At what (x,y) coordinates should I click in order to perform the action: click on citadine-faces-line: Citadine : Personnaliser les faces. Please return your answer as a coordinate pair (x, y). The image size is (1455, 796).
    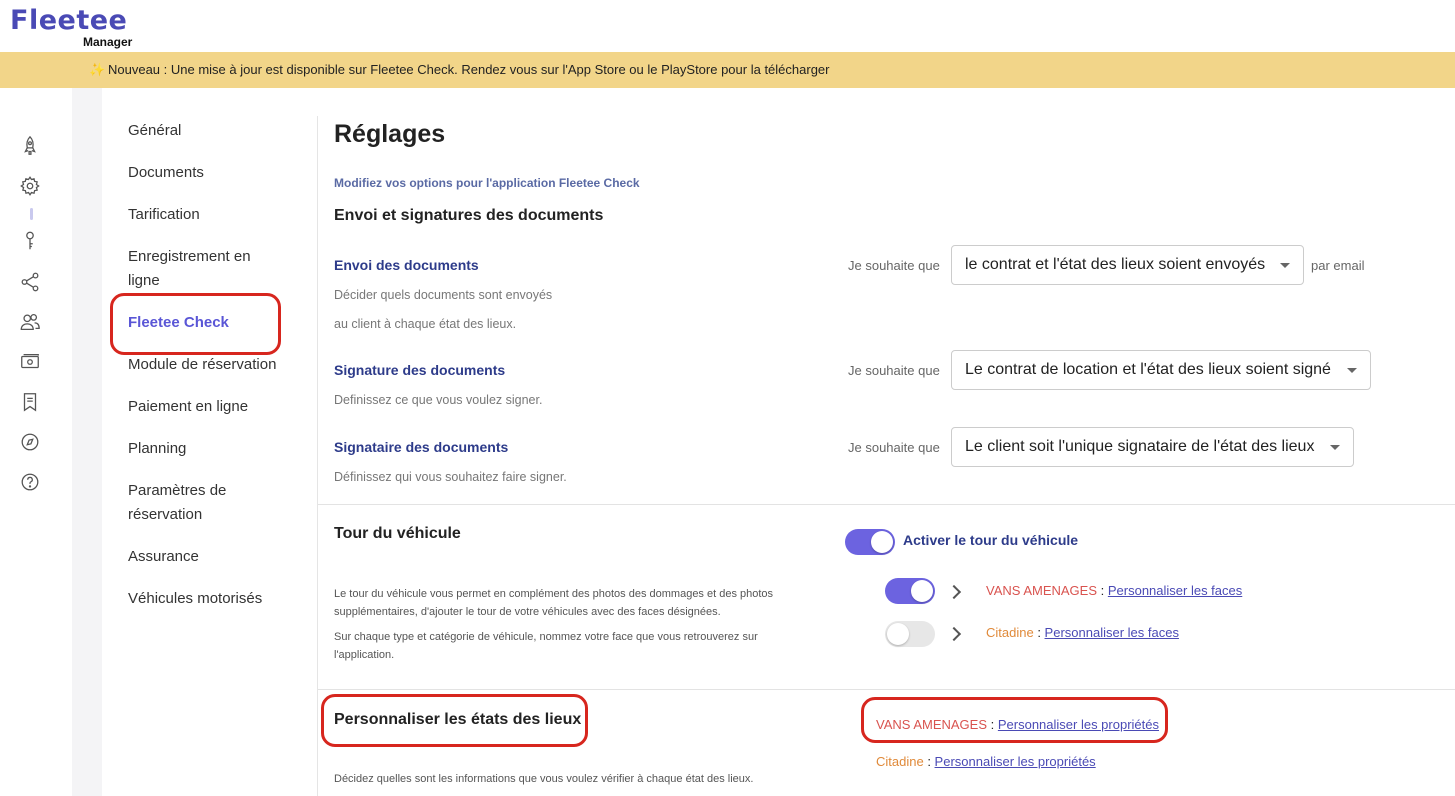
    Looking at the image, I should click on (1082, 632).